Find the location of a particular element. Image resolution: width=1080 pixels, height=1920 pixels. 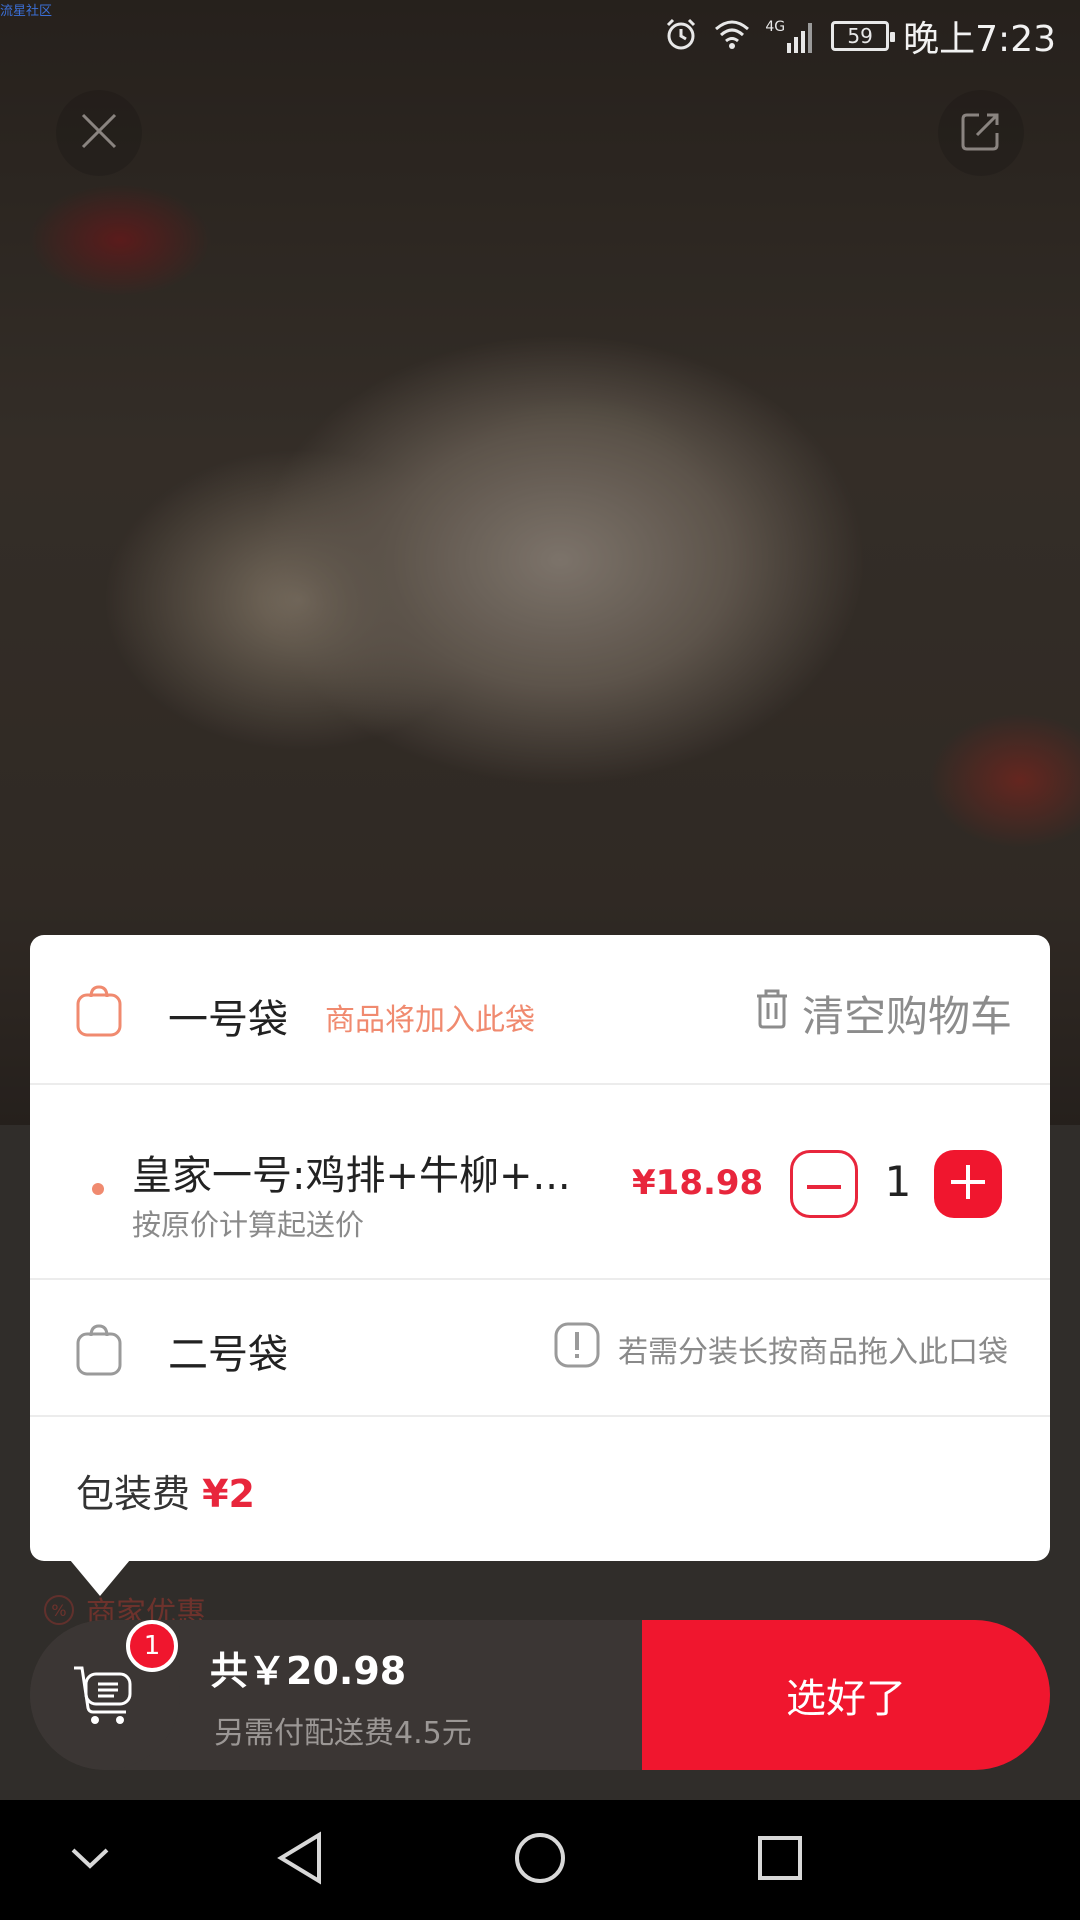

wifi-icon is located at coordinates (732, 36).